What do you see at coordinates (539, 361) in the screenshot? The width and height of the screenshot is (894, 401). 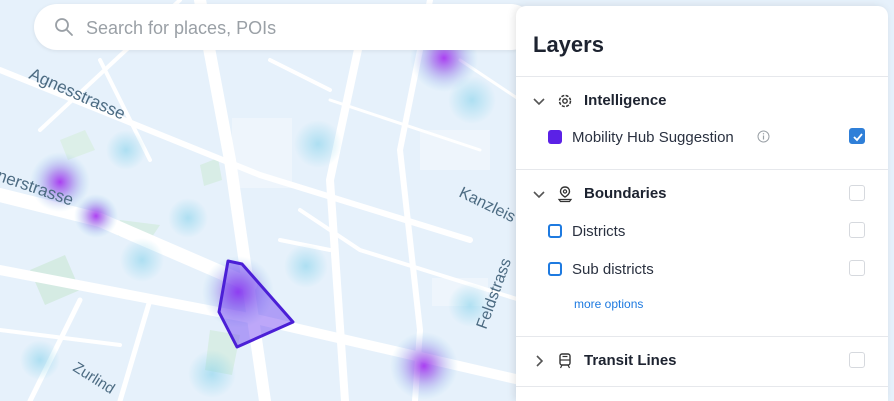 I see `chevron-right-icon` at bounding box center [539, 361].